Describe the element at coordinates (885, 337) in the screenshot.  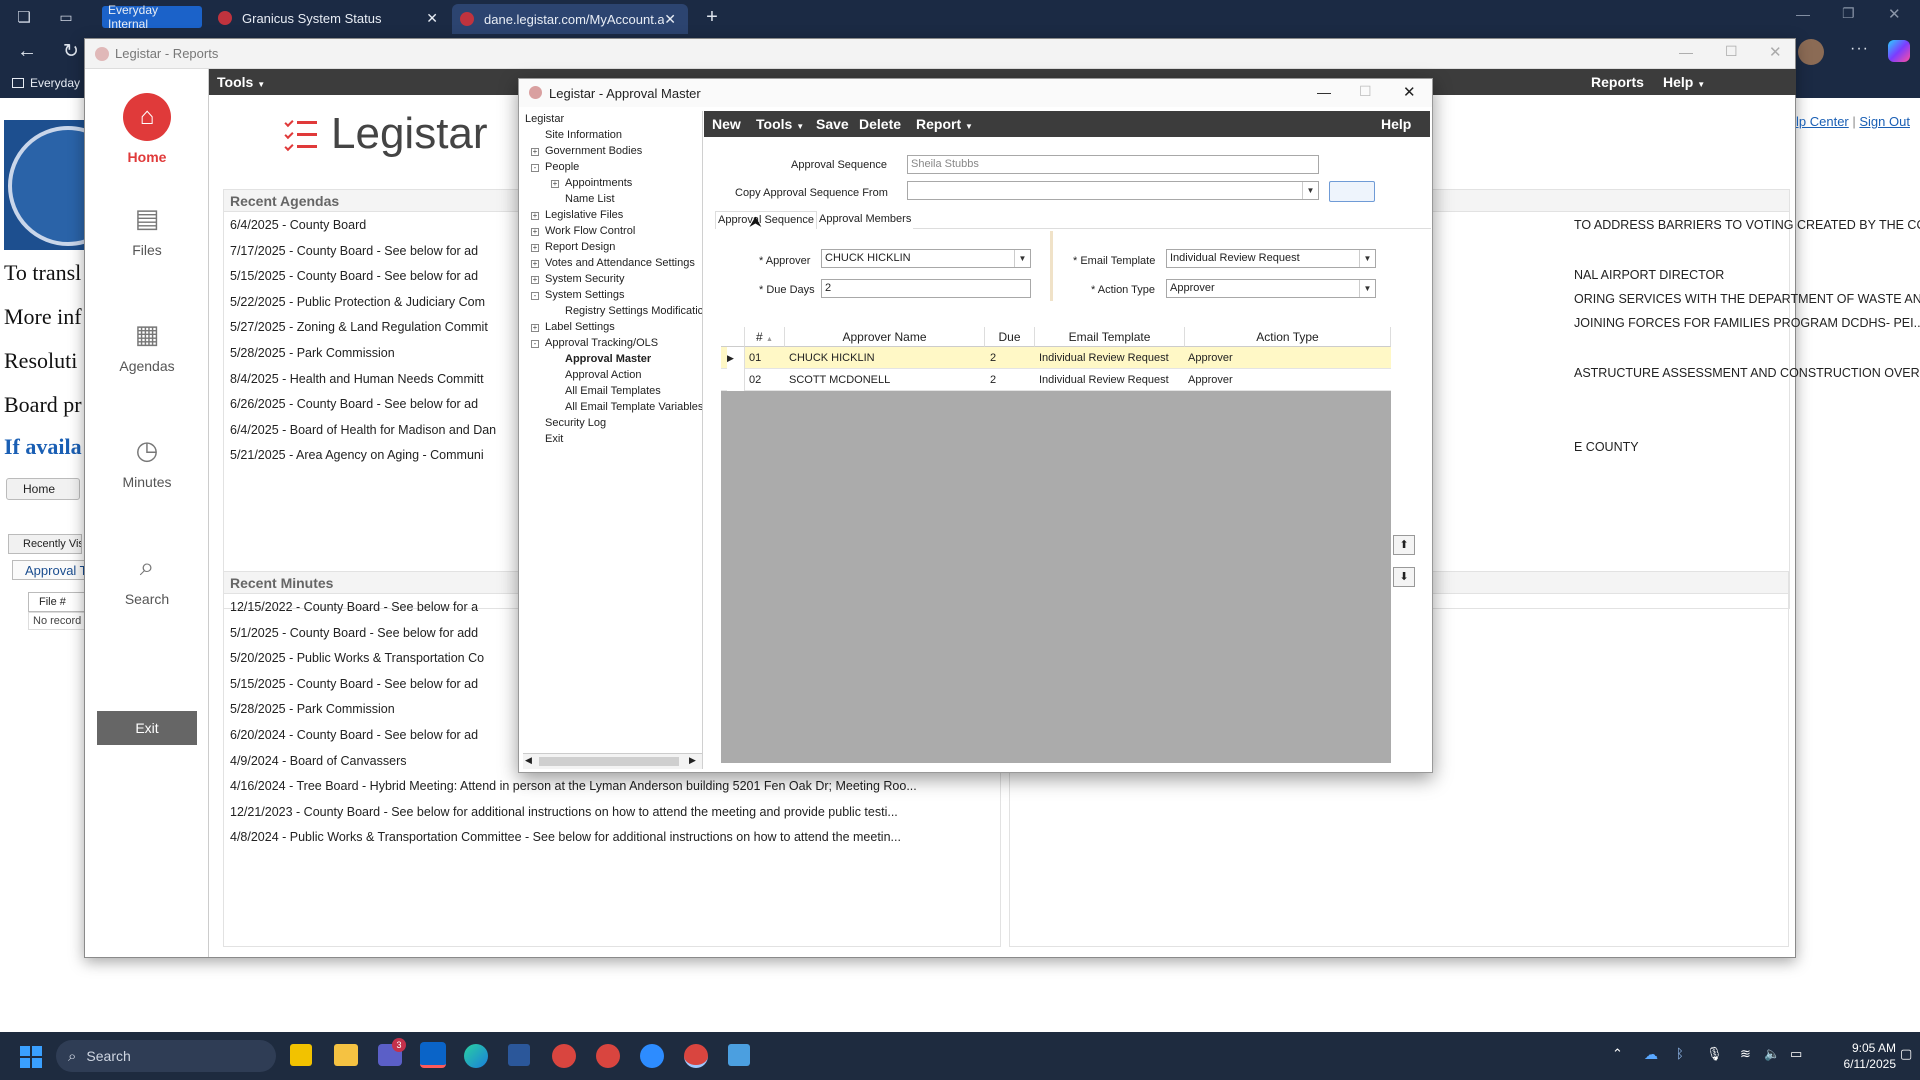
I see `grid-column-approver-name: Approver Name` at that location.